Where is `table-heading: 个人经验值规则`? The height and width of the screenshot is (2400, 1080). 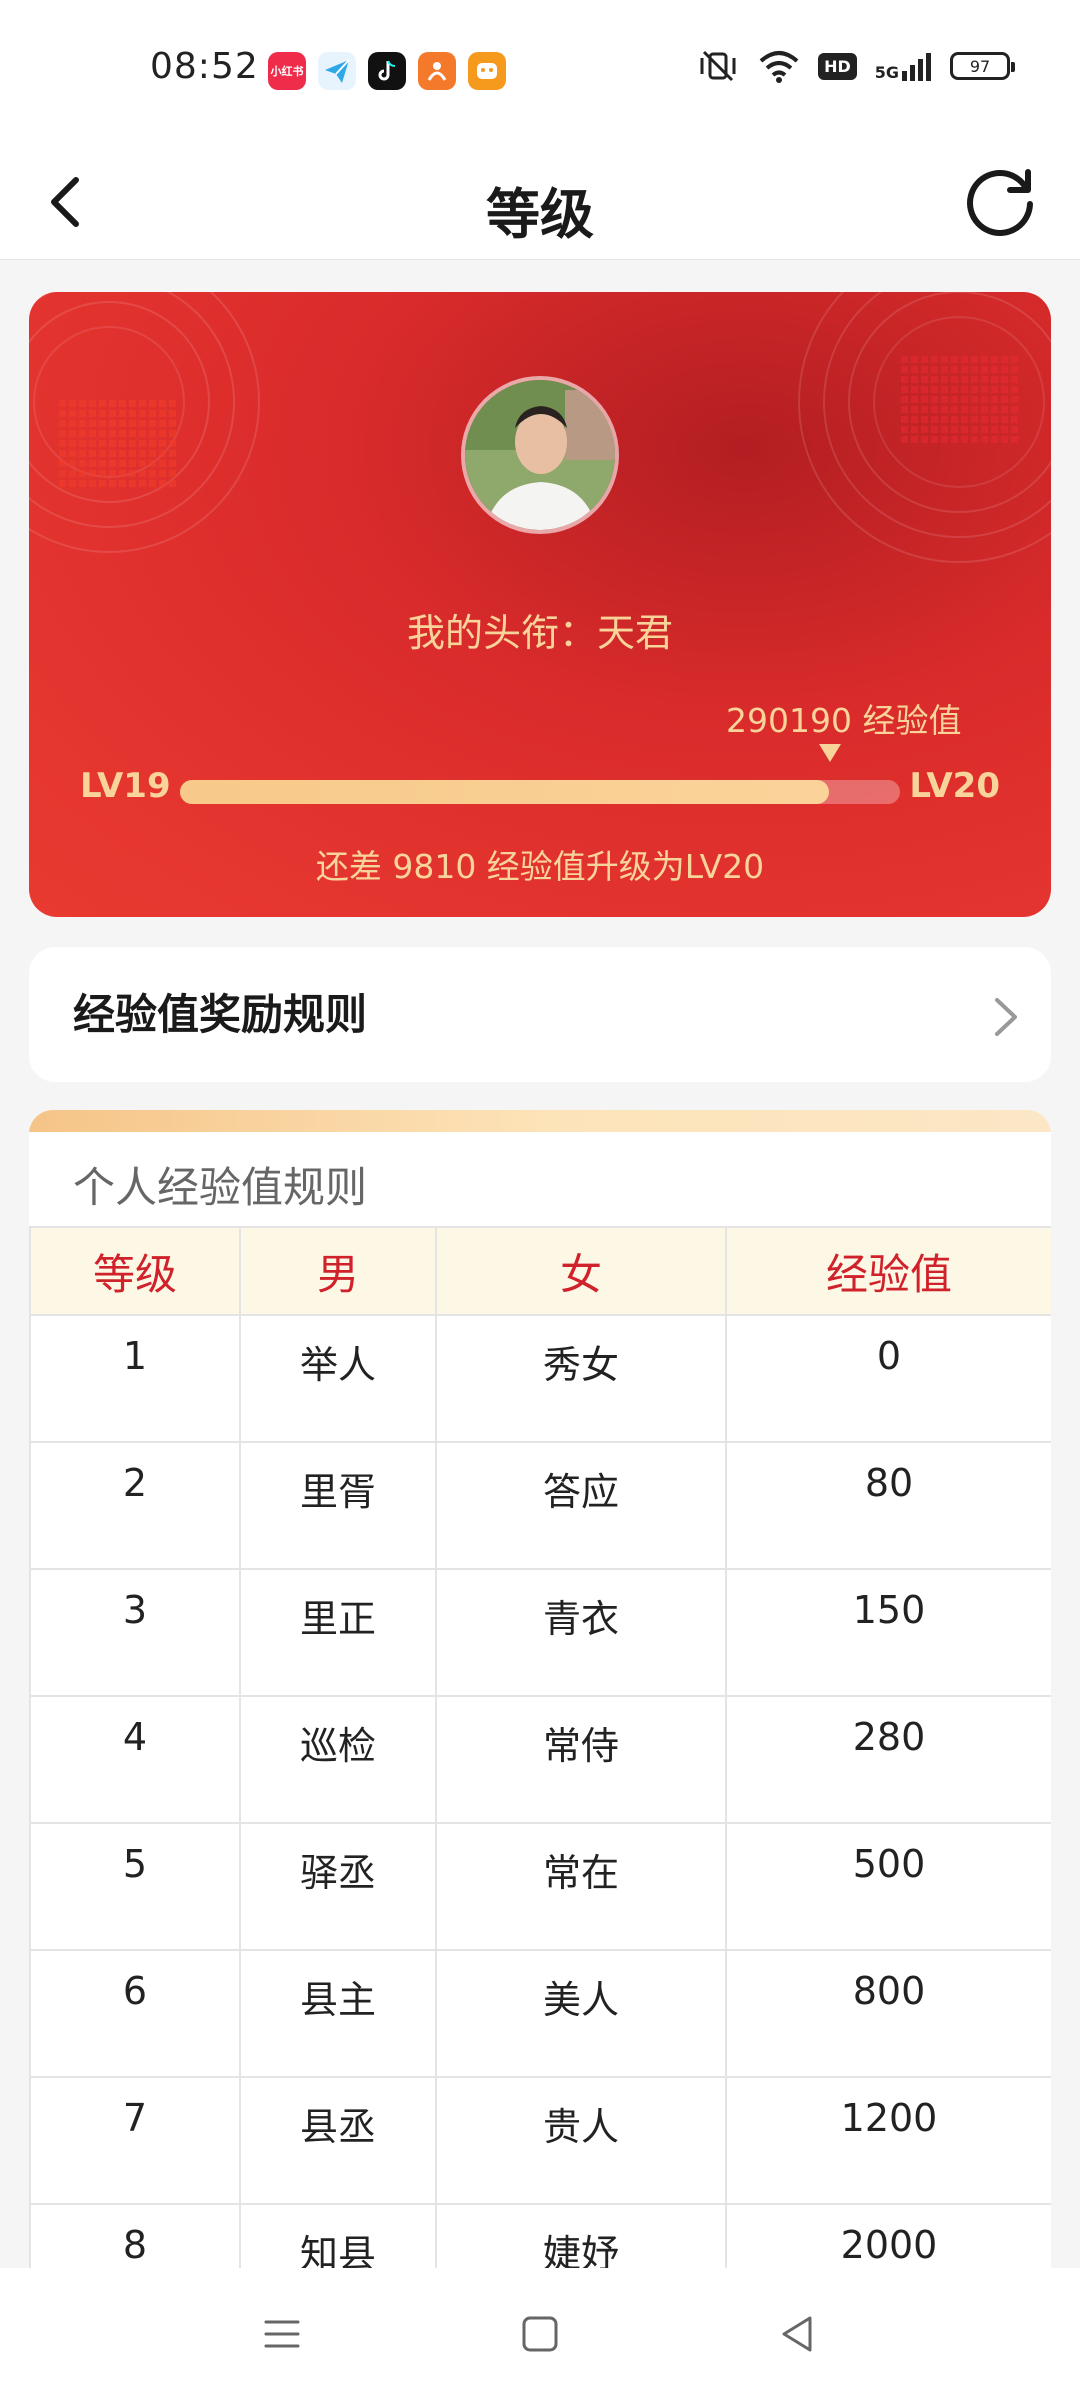 table-heading: 个人经验值规则 is located at coordinates (220, 1187).